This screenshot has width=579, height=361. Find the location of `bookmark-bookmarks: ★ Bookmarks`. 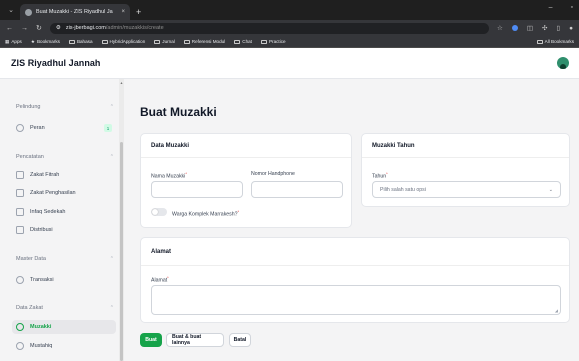

bookmark-bookmarks: ★ Bookmarks is located at coordinates (45, 42).